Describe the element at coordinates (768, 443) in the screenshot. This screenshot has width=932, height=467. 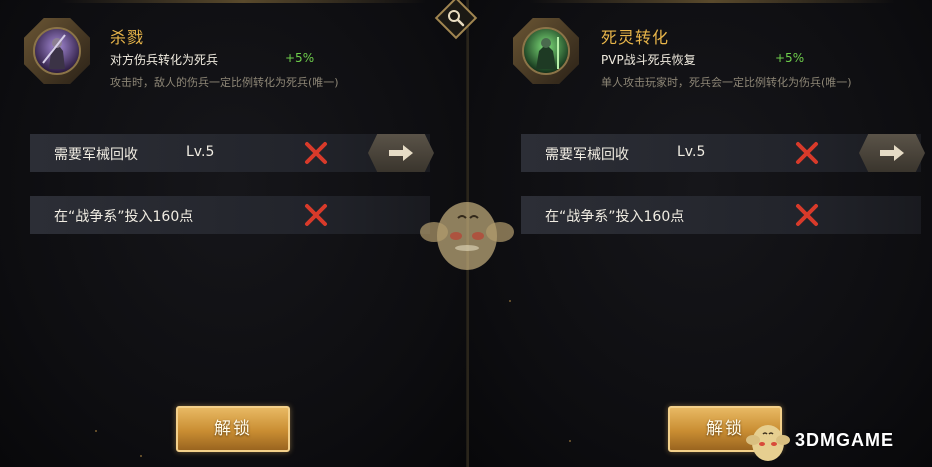
I see `watermark-mascot-icon` at that location.